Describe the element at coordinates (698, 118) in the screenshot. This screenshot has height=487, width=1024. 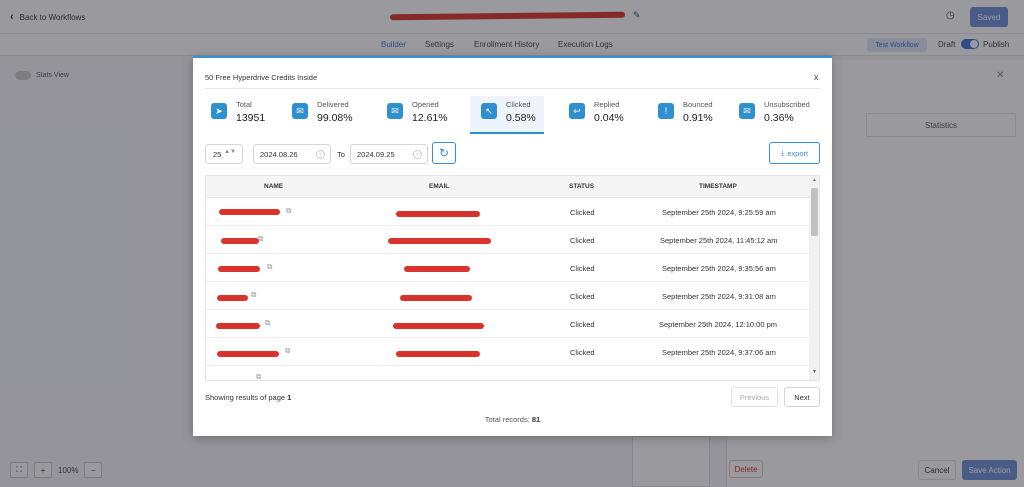
I see `stat-value: 0.91%` at that location.